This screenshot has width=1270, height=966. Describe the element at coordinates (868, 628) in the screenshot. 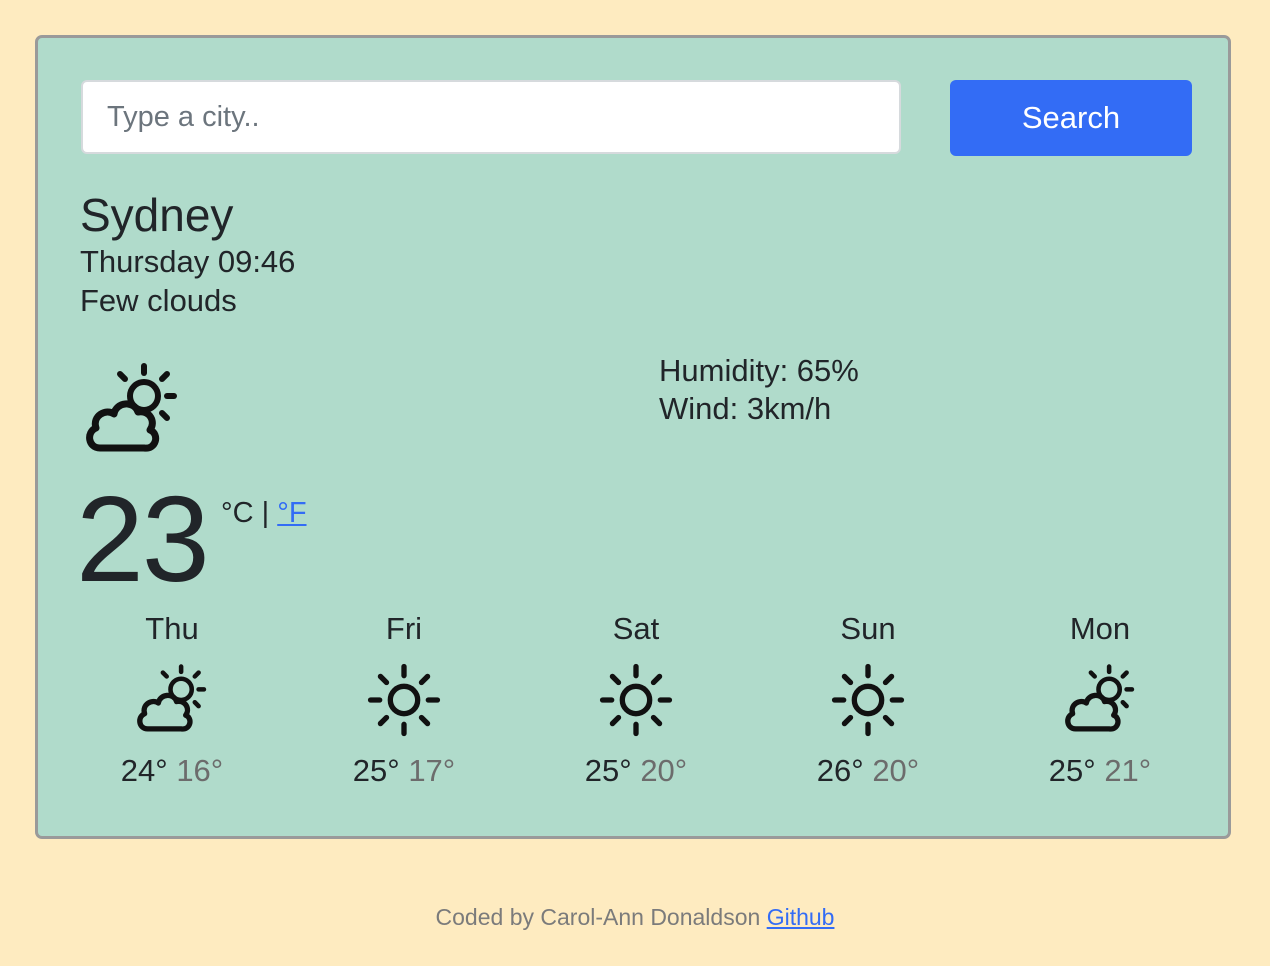

I see `forecast-day-name: Sun` at that location.